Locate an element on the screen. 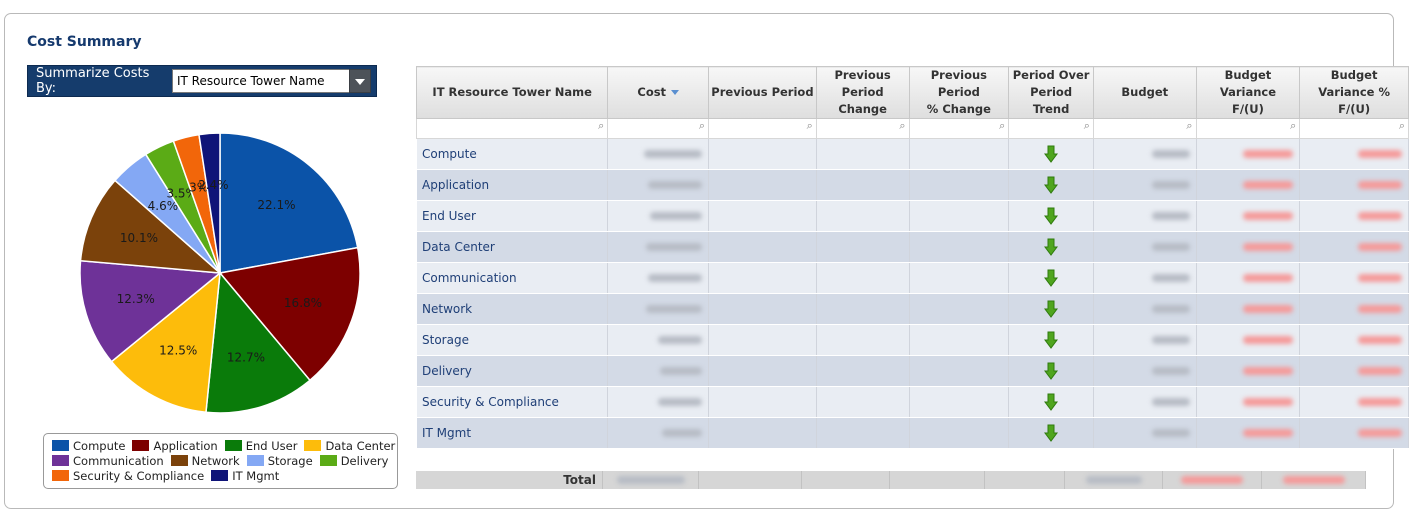  legend-item: Data Center is located at coordinates (349, 446).